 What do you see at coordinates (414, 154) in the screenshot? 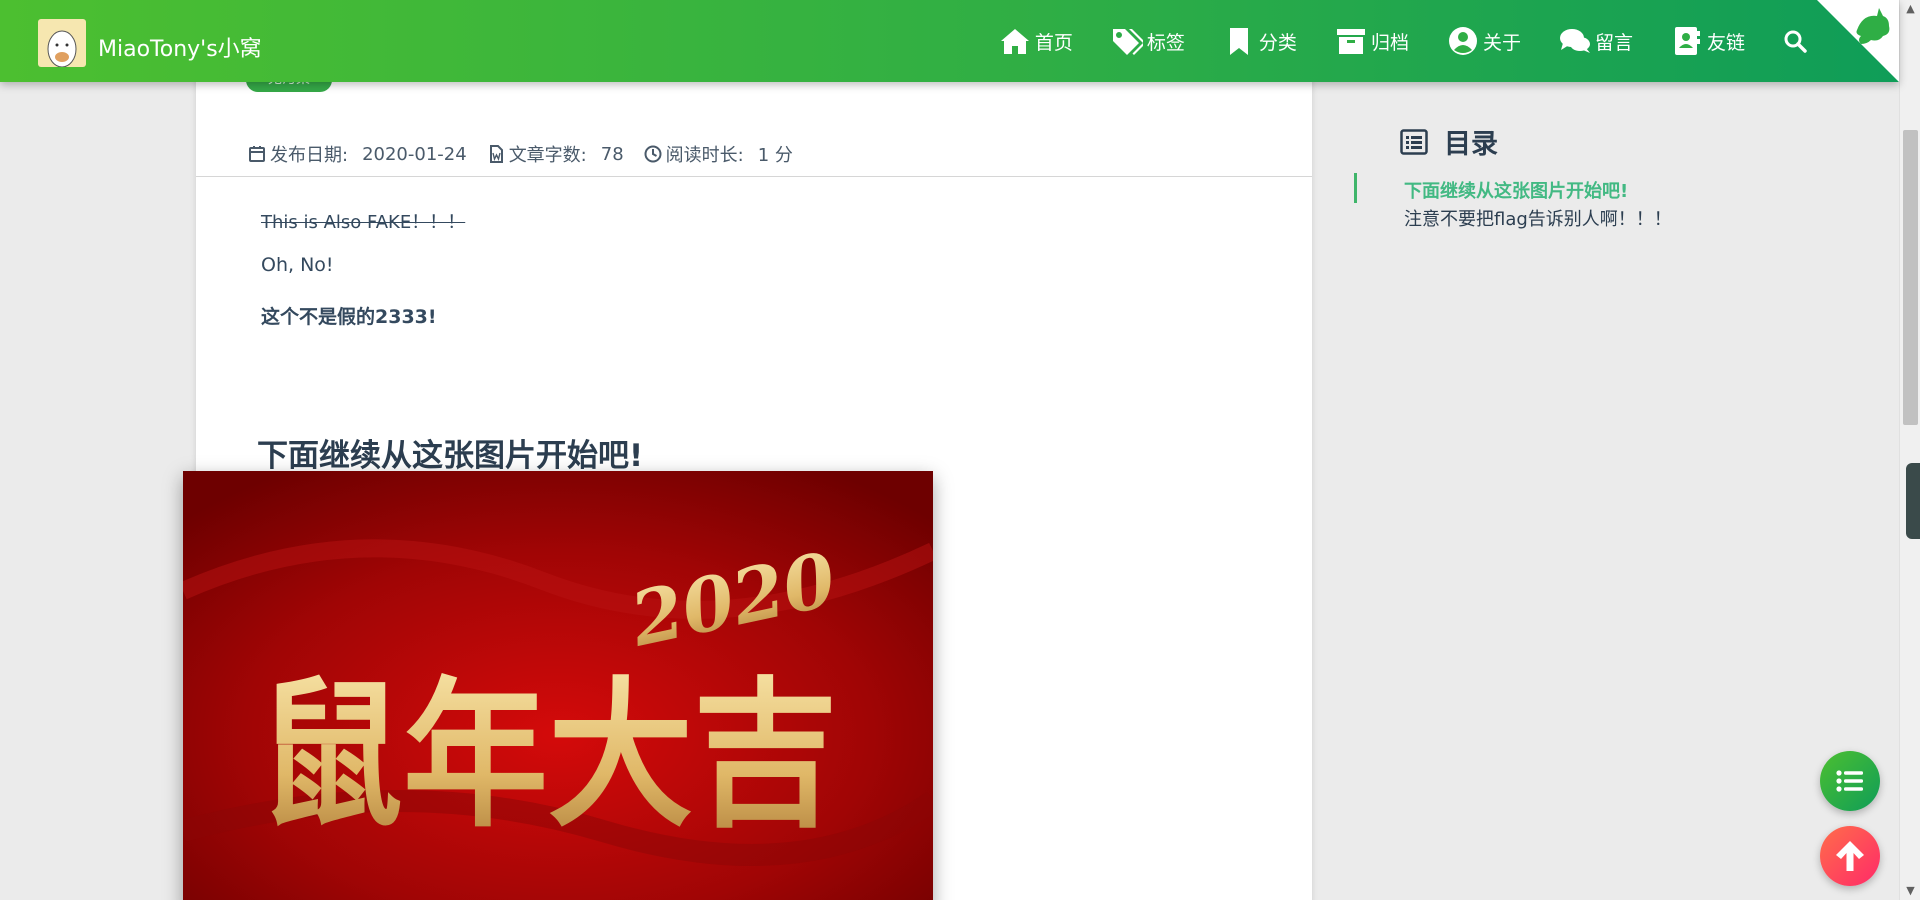
I see `date-value: 2020-01-24` at bounding box center [414, 154].